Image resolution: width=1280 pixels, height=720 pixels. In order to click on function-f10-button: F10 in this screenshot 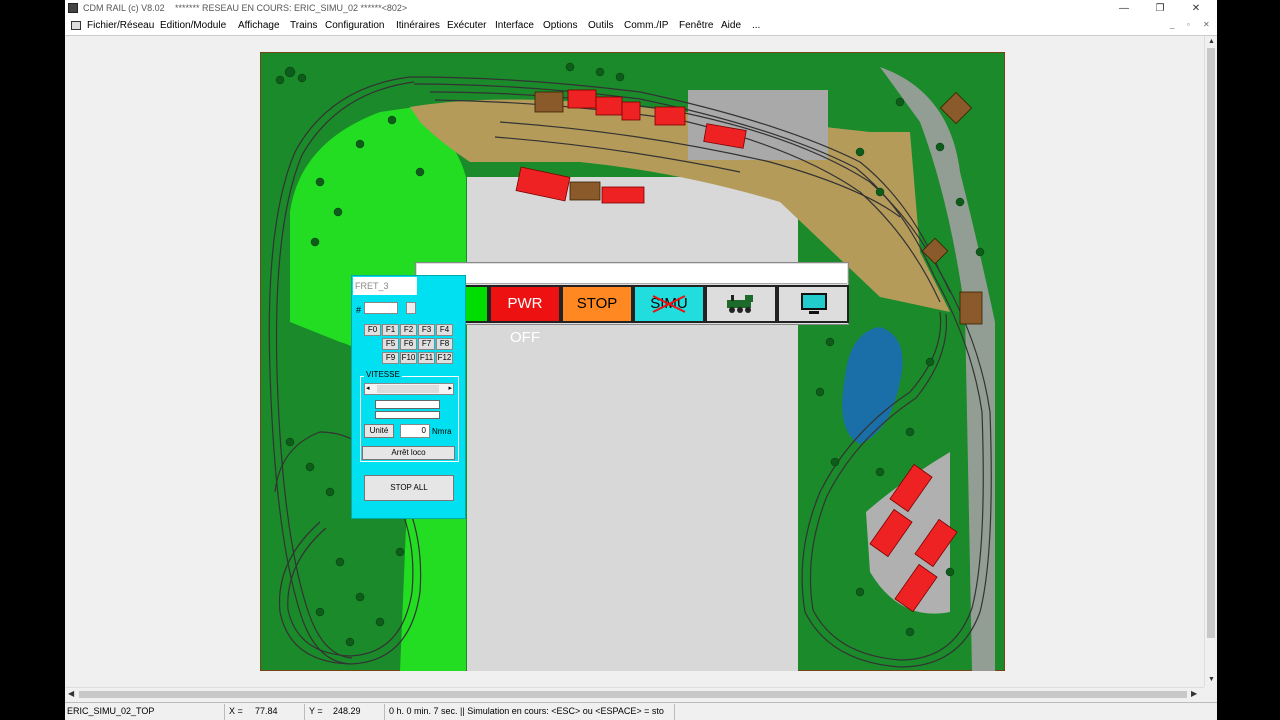, I will do `click(408, 358)`.